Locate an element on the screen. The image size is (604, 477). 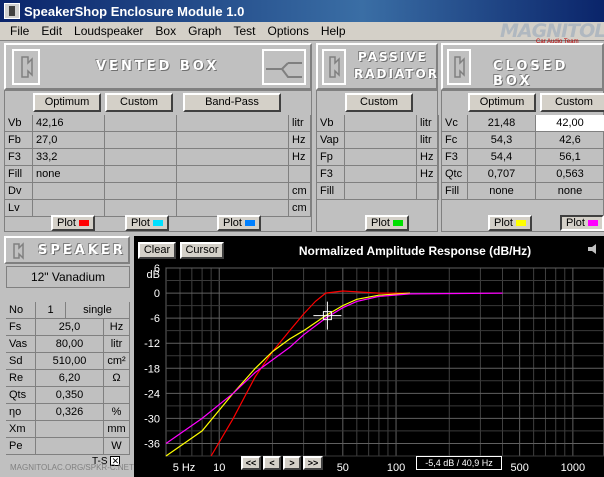
menu-graph: Graph is located at coordinates (204, 31).